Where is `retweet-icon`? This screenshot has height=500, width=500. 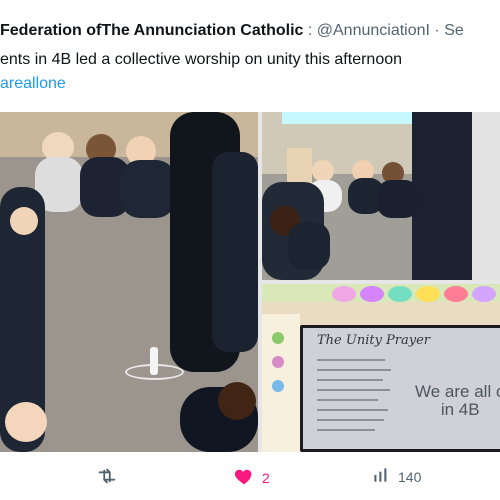
retweet-icon is located at coordinates (107, 477).